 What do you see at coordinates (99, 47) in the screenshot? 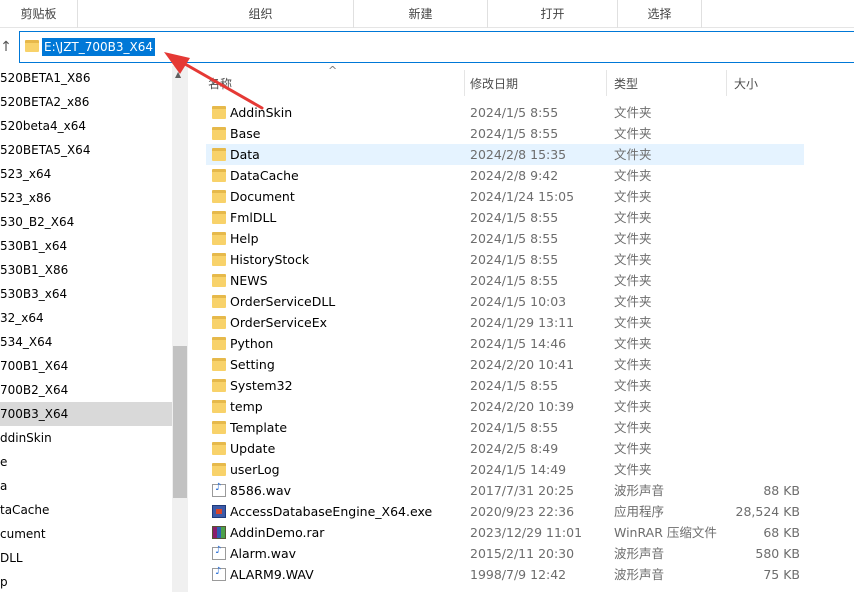
I see `address-path: E:\JZT_700B3_X64` at bounding box center [99, 47].